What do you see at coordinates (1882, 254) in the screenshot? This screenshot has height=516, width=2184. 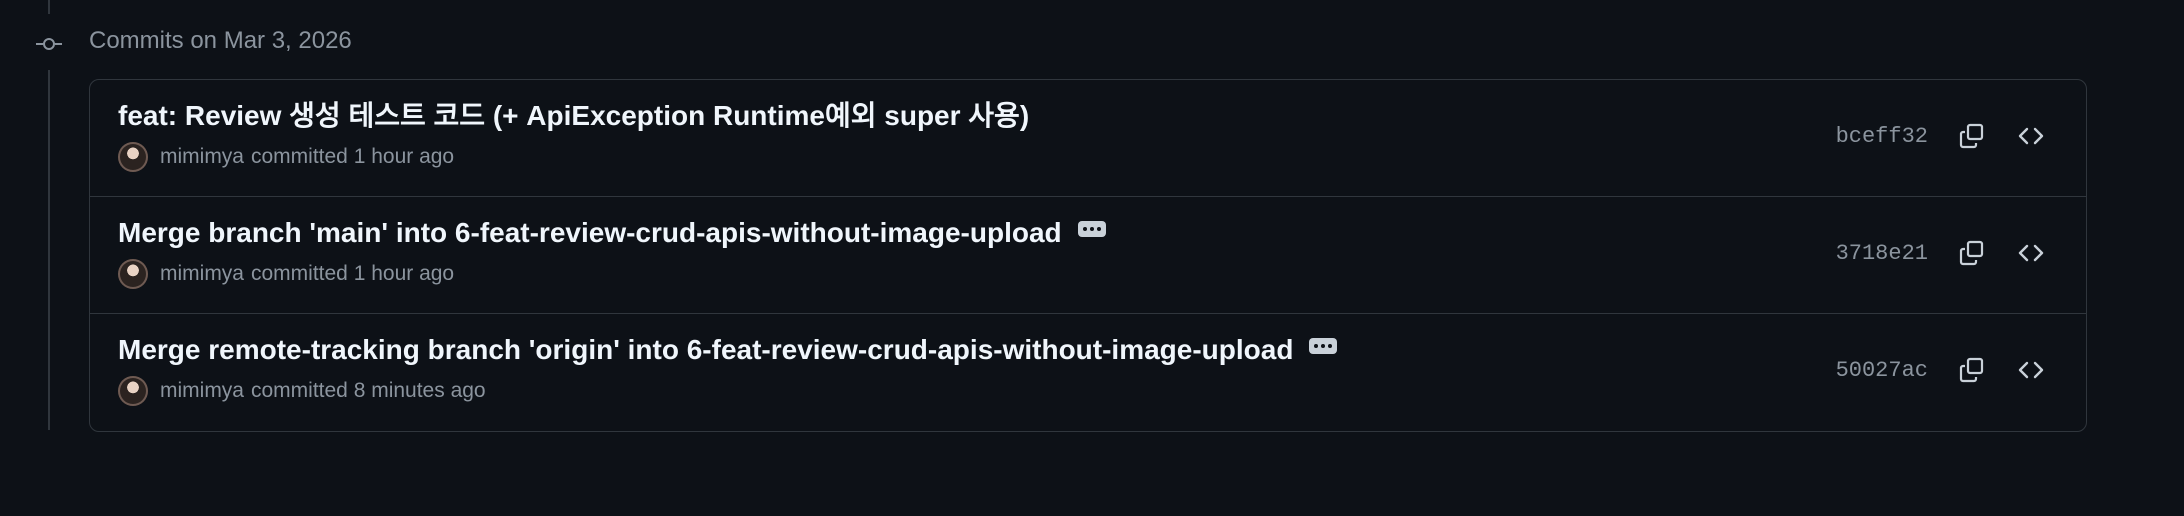 I see `commit-sha-link: 3718e21` at bounding box center [1882, 254].